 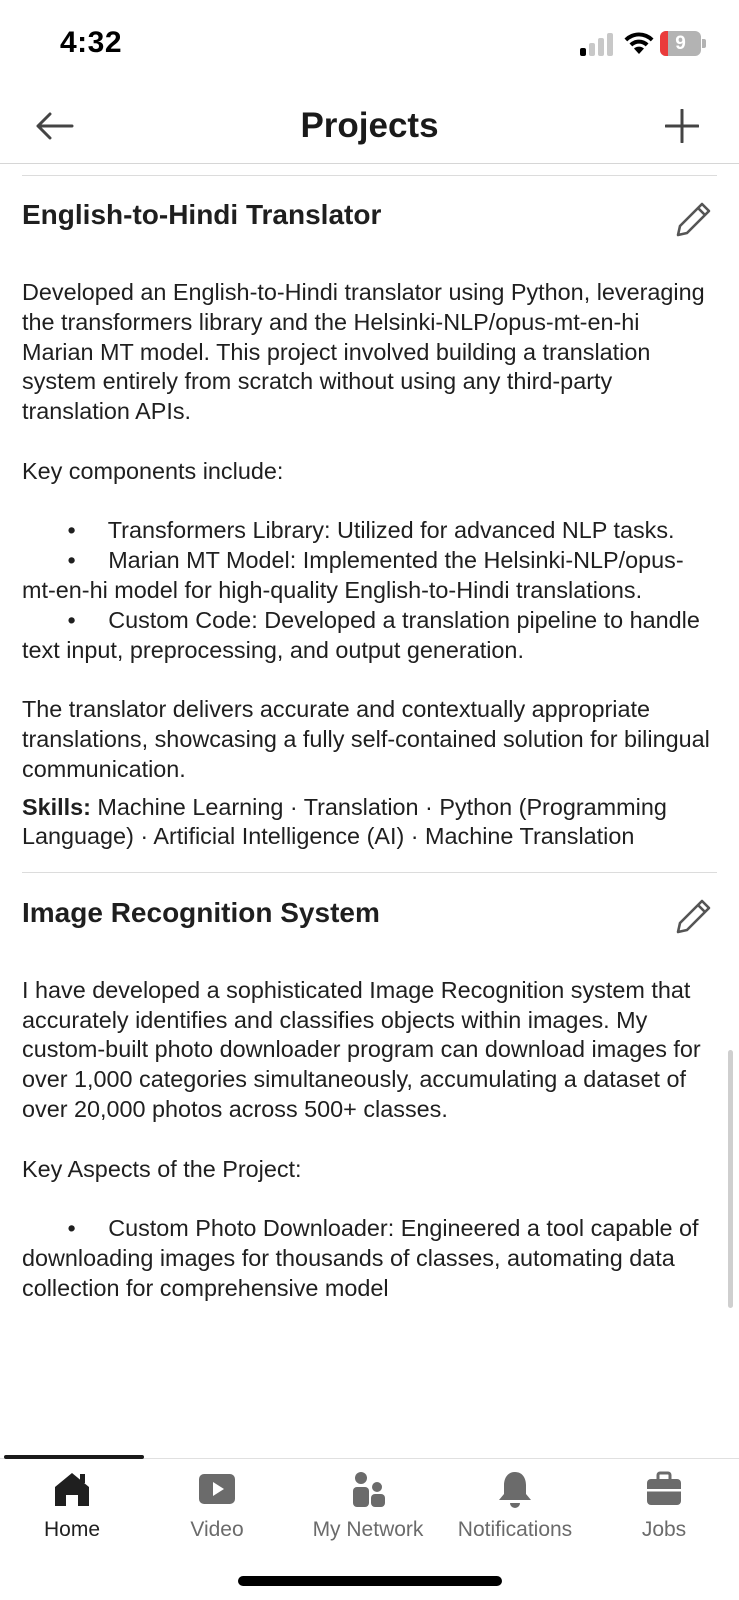 I want to click on home-icon, so click(x=72, y=1489).